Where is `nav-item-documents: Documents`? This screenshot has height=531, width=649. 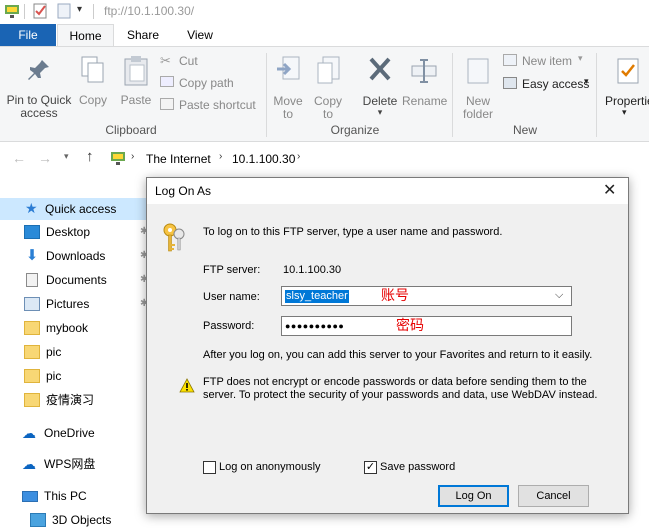 nav-item-documents: Documents is located at coordinates (65, 280).